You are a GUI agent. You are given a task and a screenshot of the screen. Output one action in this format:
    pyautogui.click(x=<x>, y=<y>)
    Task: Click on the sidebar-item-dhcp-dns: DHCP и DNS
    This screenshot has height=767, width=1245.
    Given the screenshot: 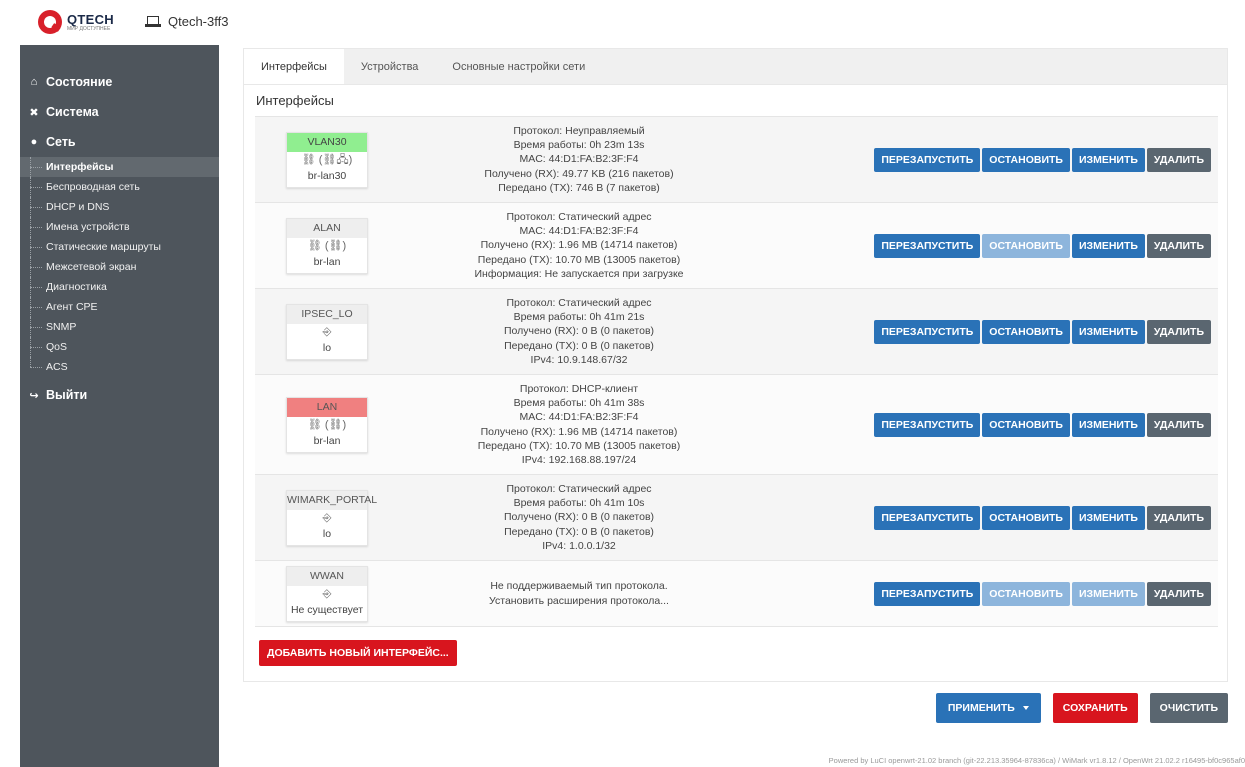 What is the action you would take?
    pyautogui.click(x=119, y=207)
    